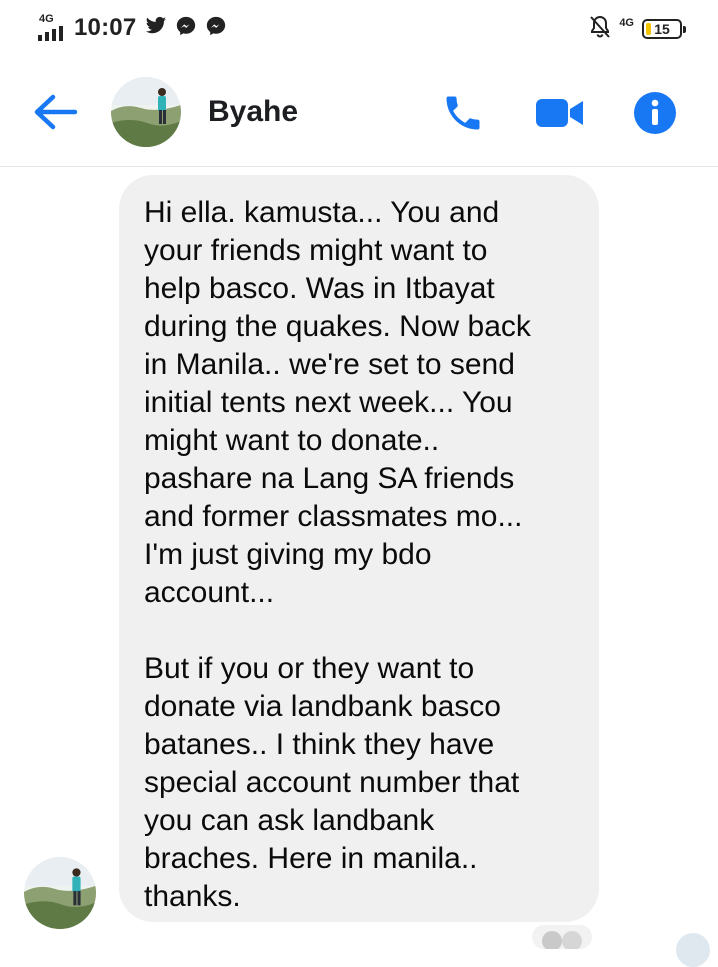  Describe the element at coordinates (60, 893) in the screenshot. I see `sender-avatar` at that location.